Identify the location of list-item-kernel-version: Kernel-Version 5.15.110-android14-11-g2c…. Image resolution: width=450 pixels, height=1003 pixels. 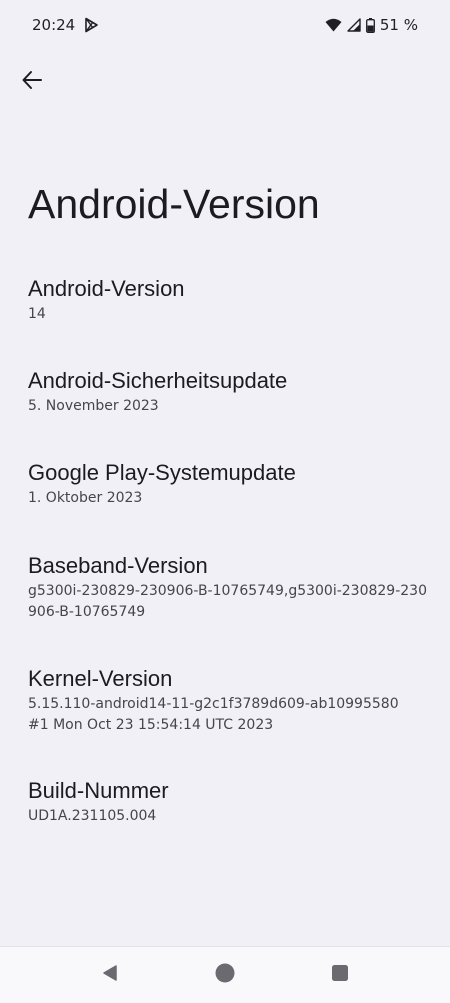
(228, 700).